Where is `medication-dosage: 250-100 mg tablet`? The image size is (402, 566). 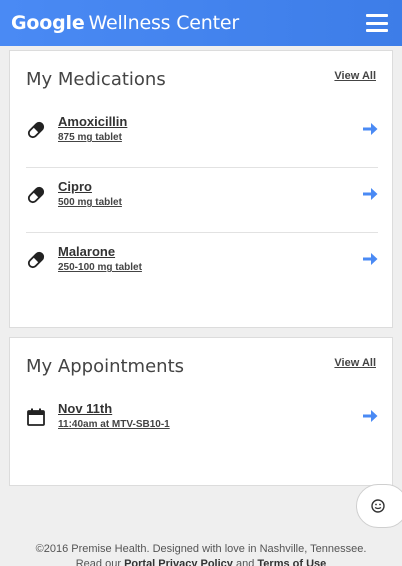 medication-dosage: 250-100 mg tablet is located at coordinates (100, 267).